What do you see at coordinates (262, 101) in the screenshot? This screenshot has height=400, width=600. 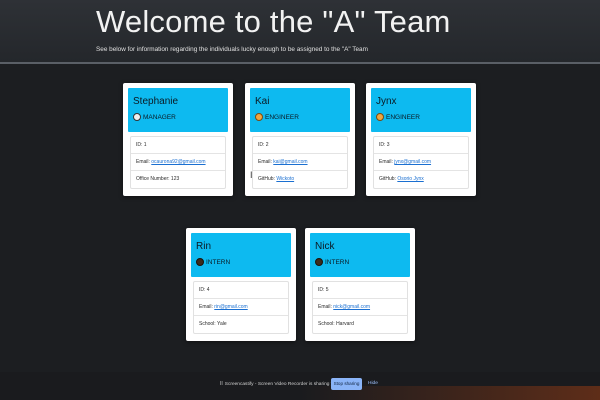 I see `employee-name: Kai` at bounding box center [262, 101].